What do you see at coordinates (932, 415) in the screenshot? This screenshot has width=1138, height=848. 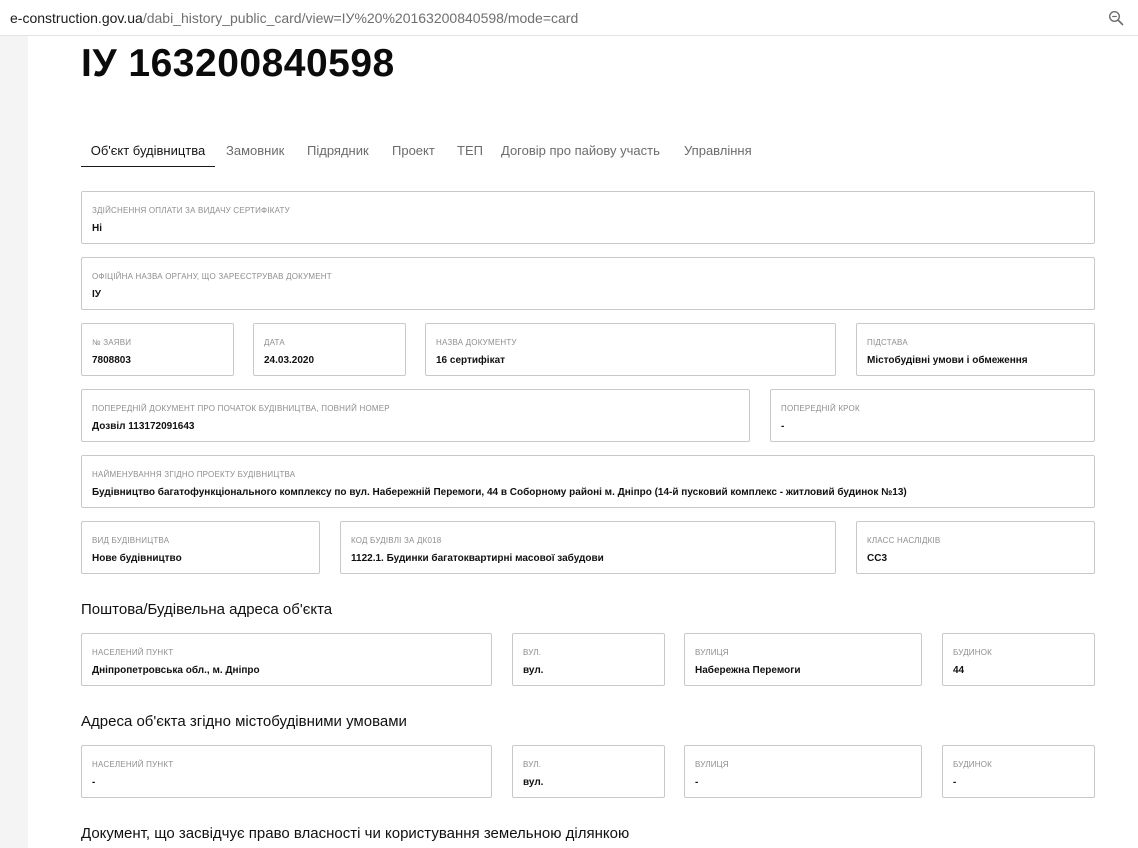 I see `previous-step-field: Попередній крок -` at bounding box center [932, 415].